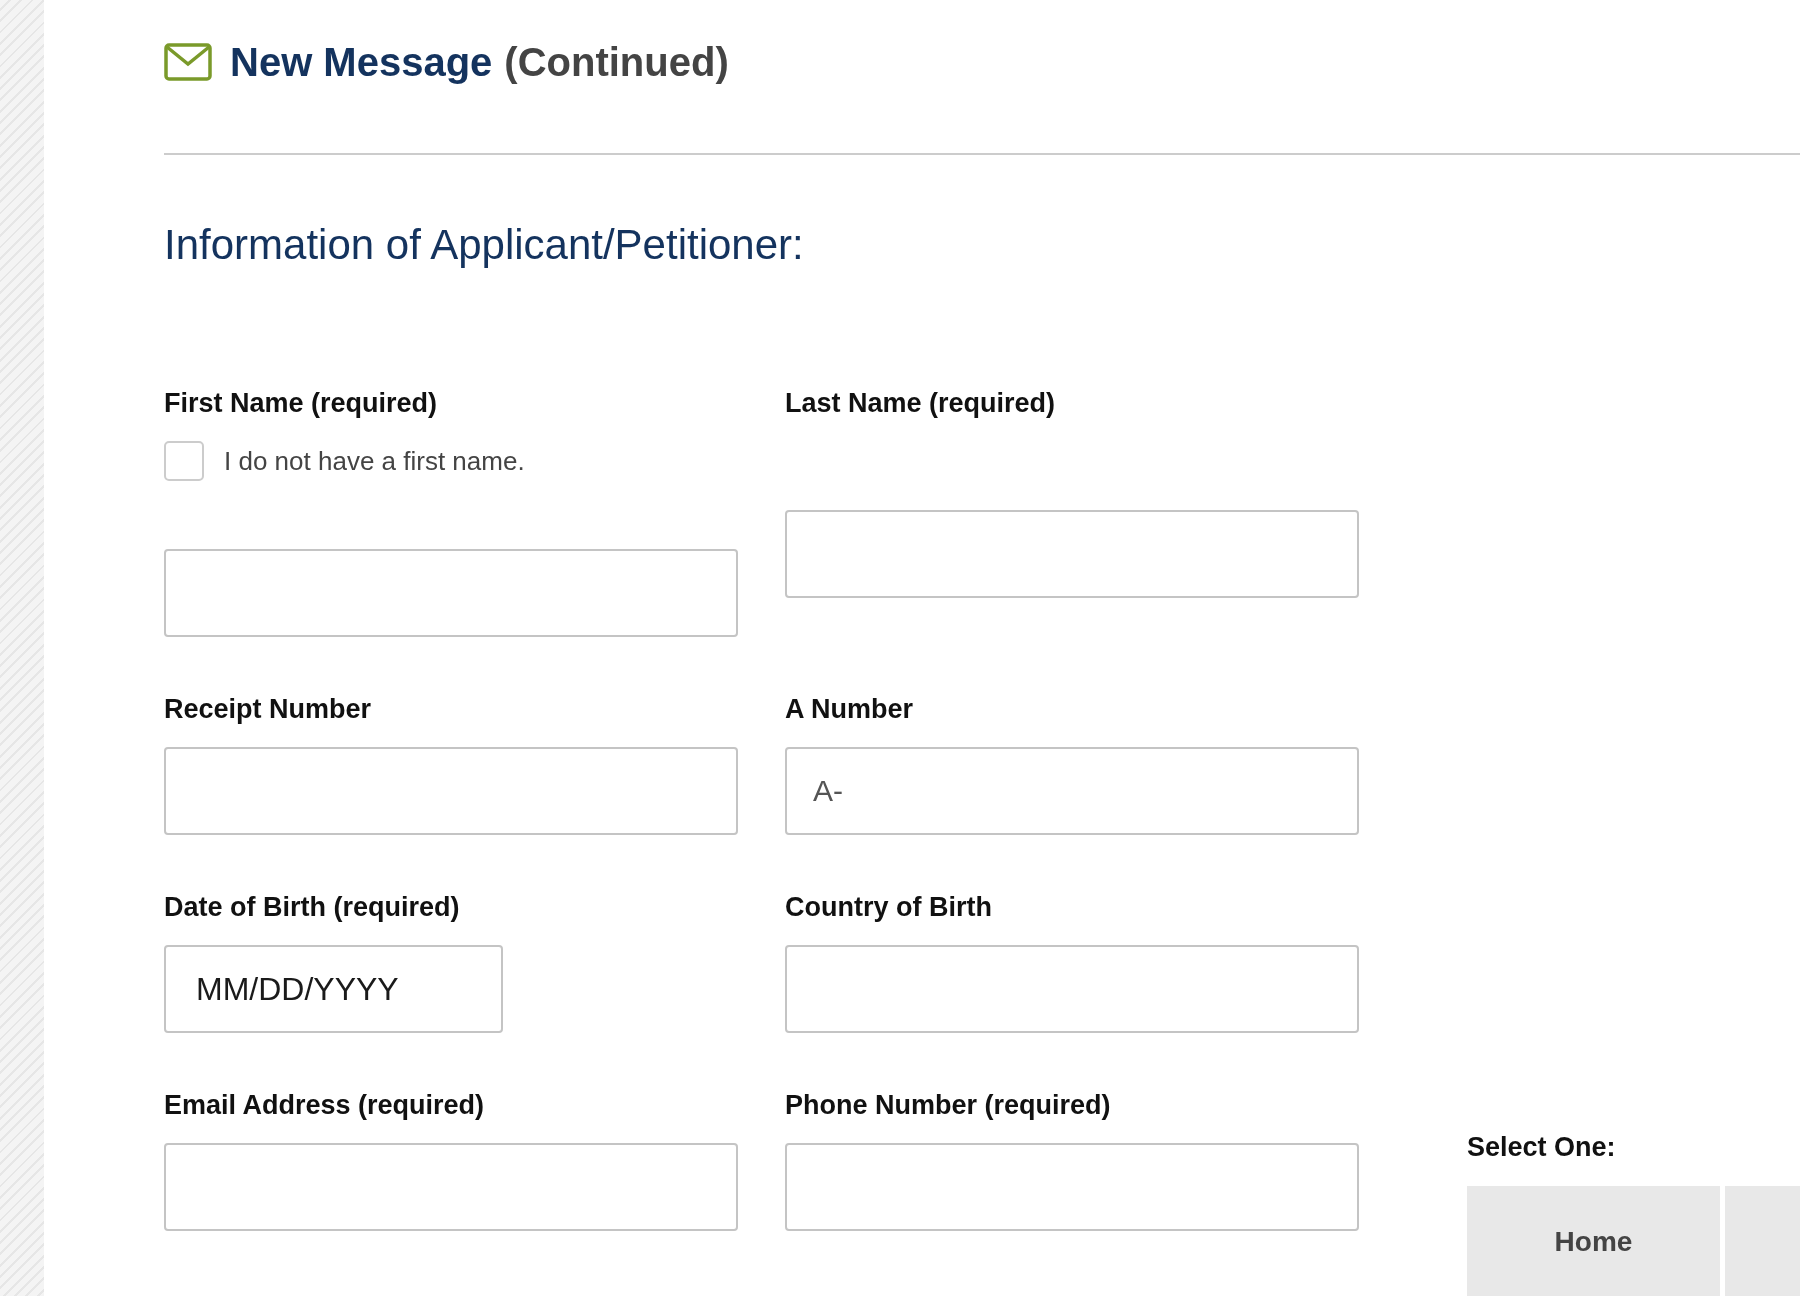 This screenshot has height=1296, width=1800. Describe the element at coordinates (361, 62) in the screenshot. I see `page-title: New Message` at that location.